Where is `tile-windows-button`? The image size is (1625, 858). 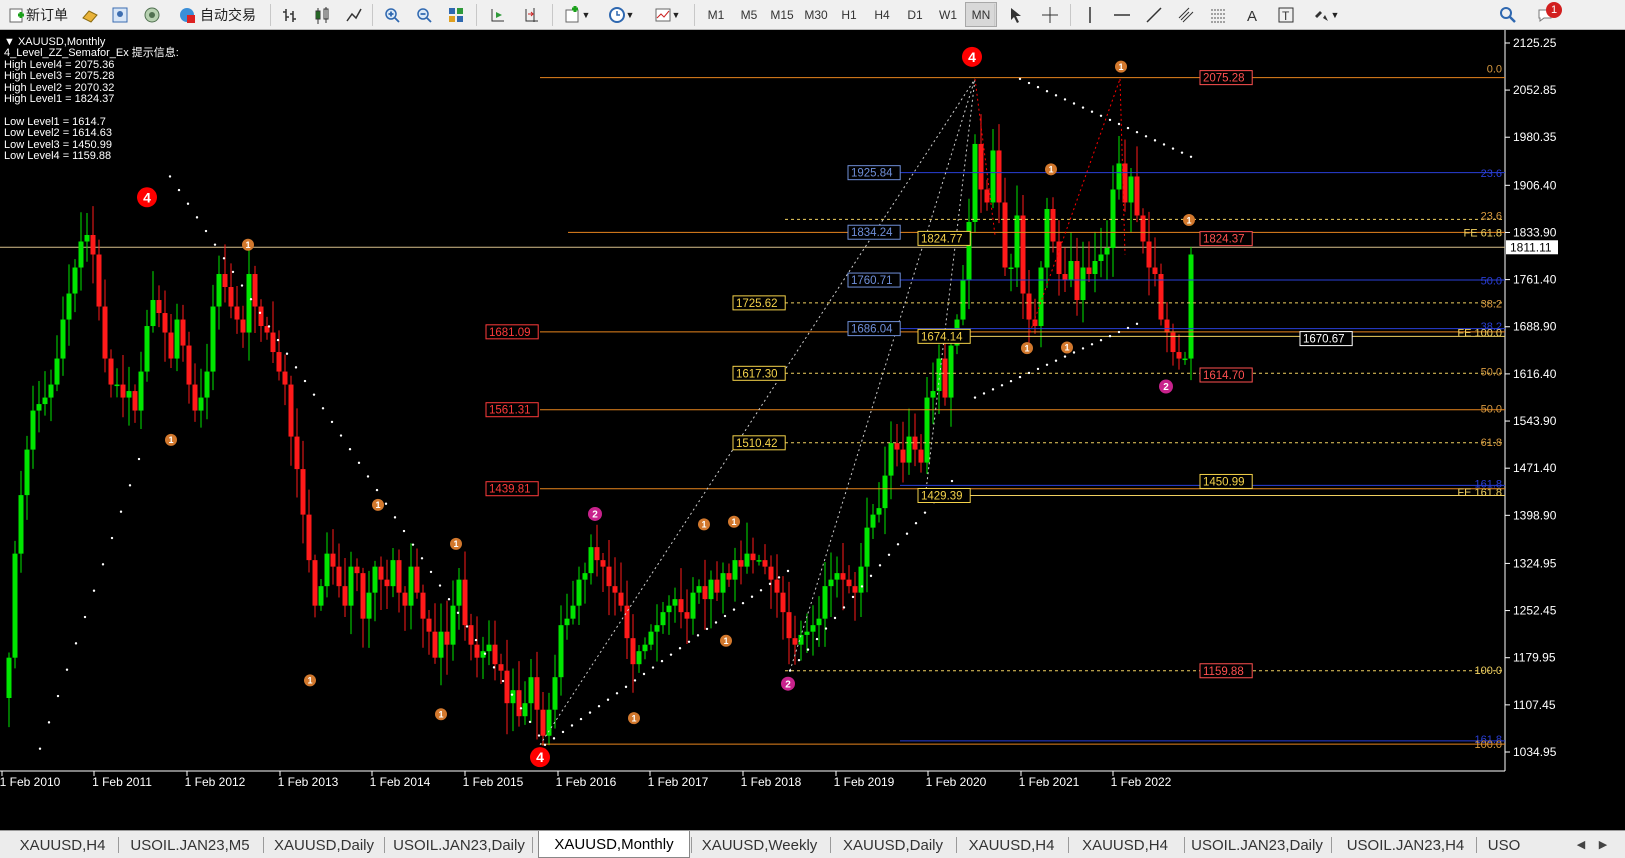 tile-windows-button is located at coordinates (456, 14).